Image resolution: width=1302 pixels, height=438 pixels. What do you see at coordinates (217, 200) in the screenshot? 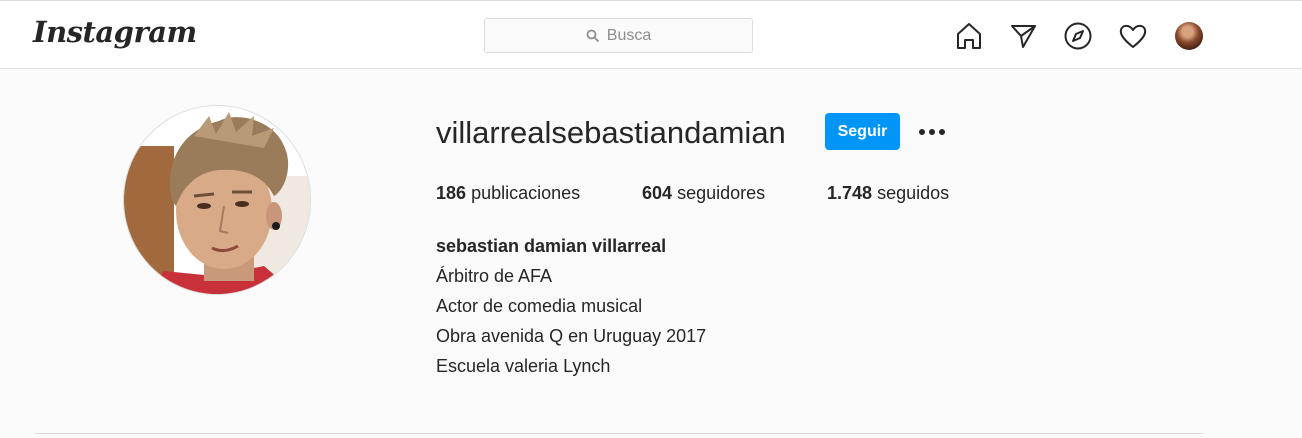
I see `profile-picture` at bounding box center [217, 200].